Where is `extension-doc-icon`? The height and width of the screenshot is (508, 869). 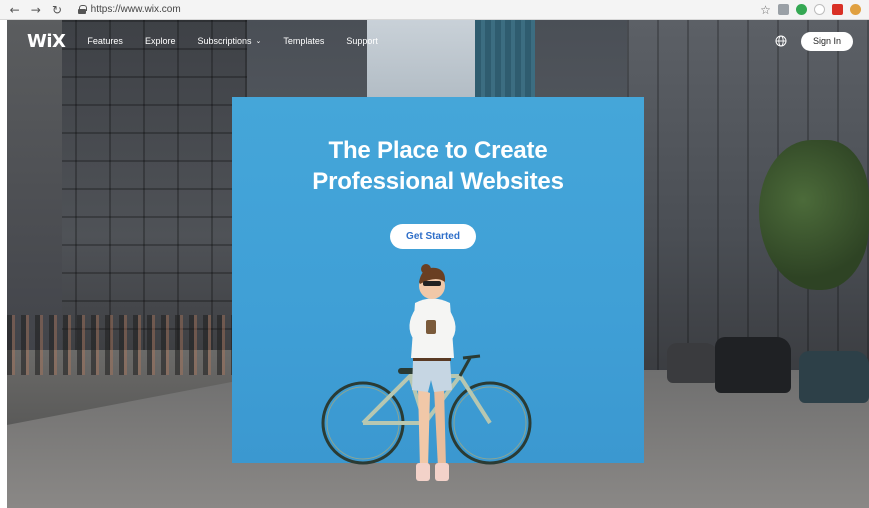
extension-doc-icon is located at coordinates (784, 9).